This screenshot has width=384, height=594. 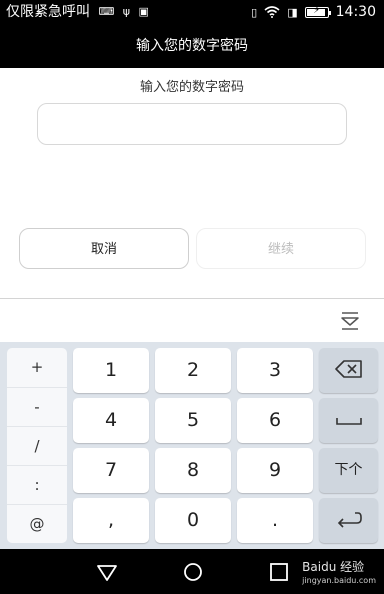 What do you see at coordinates (37, 484) in the screenshot?
I see `symbol-key-colon: :` at bounding box center [37, 484].